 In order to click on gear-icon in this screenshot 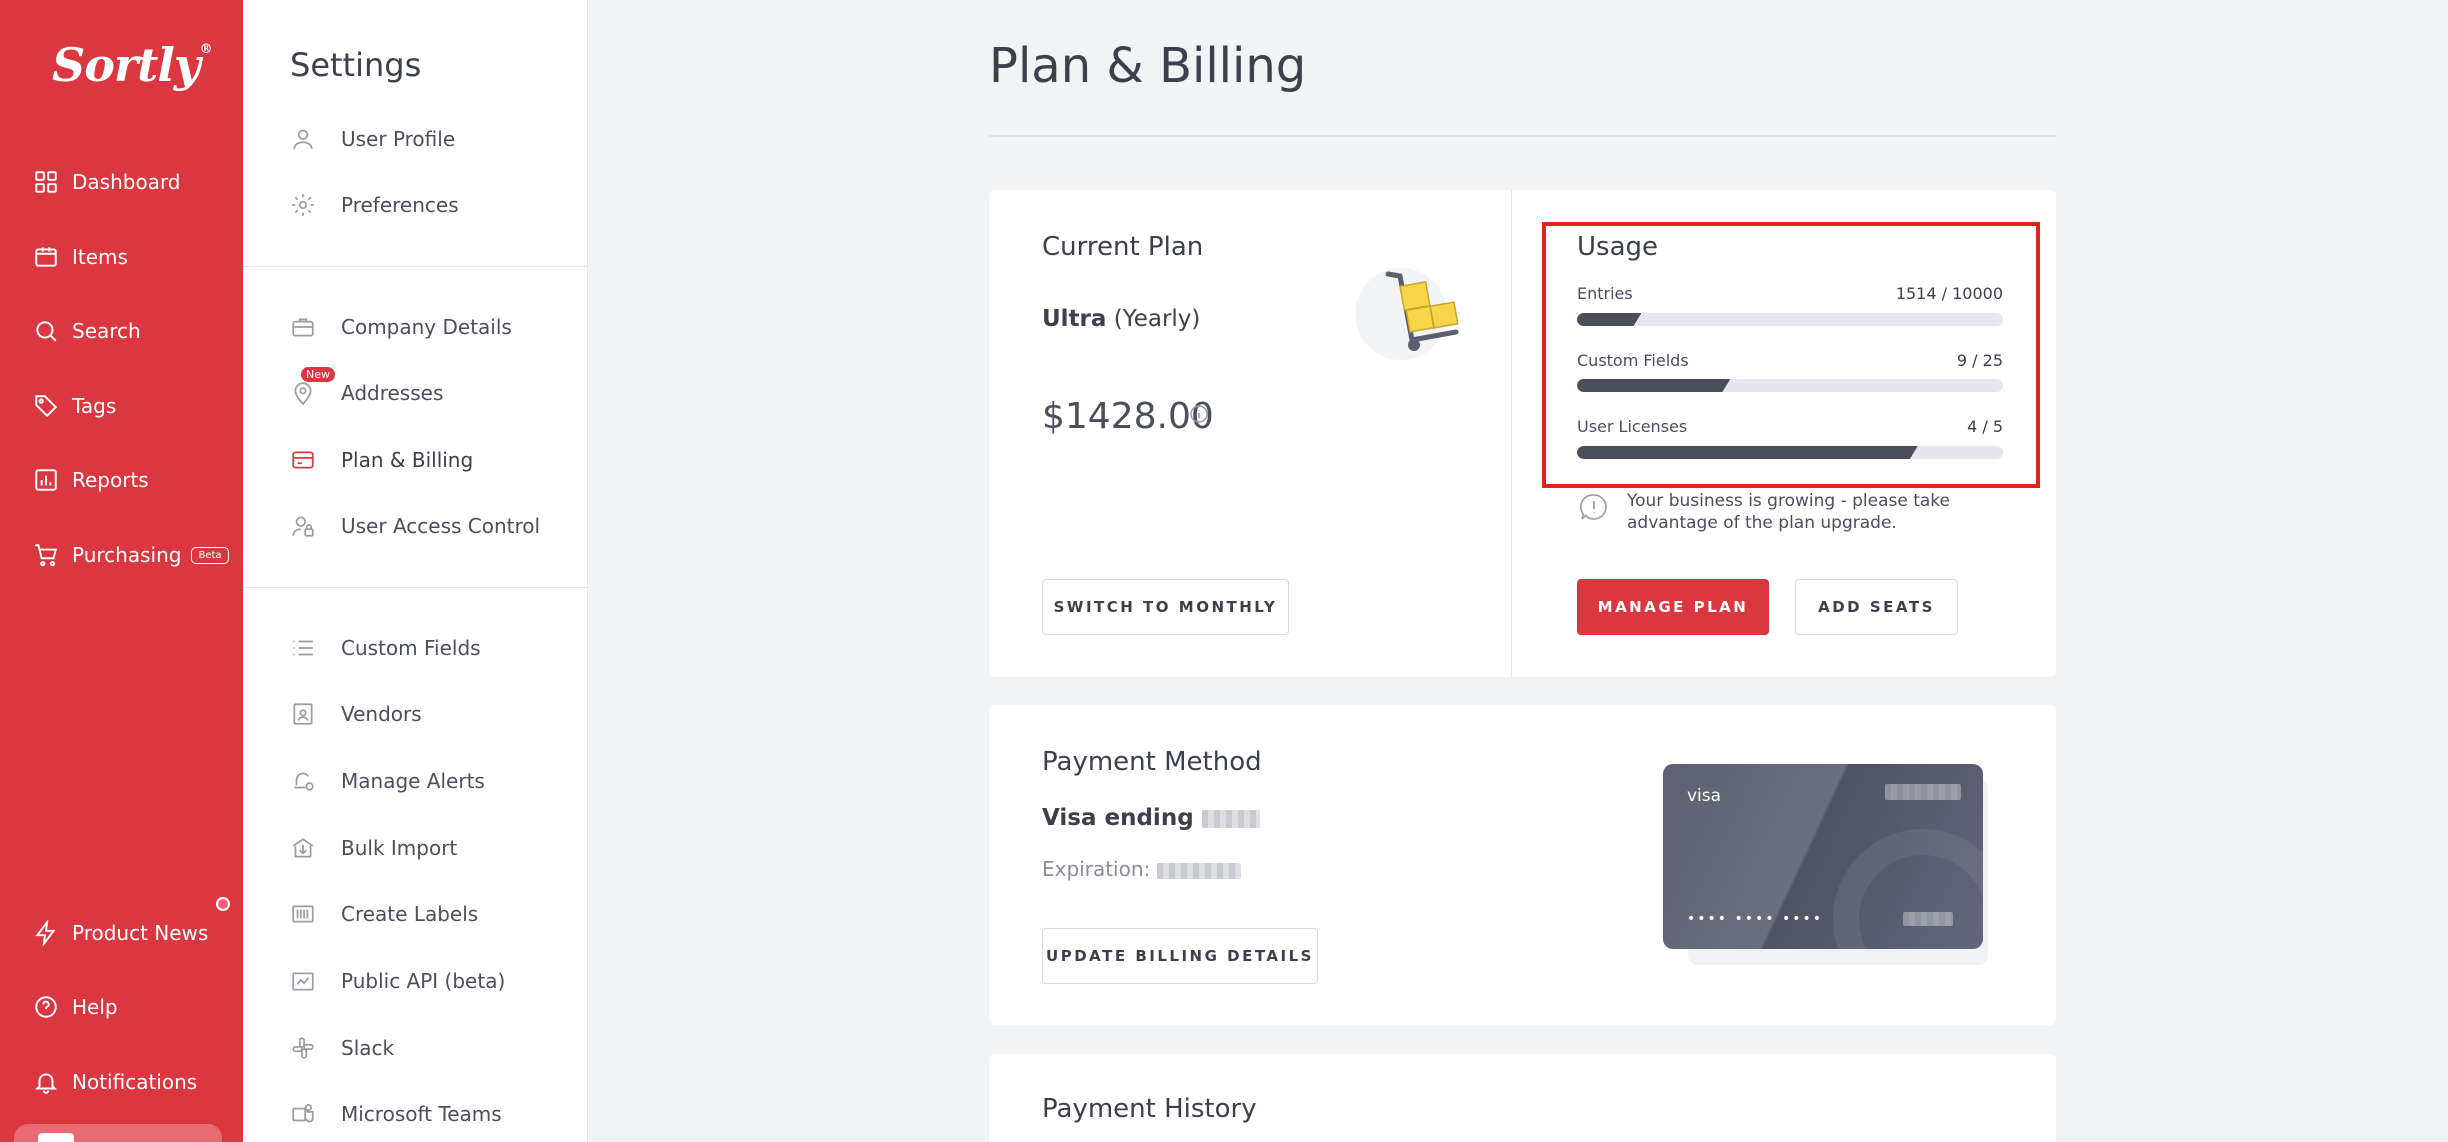, I will do `click(303, 205)`.